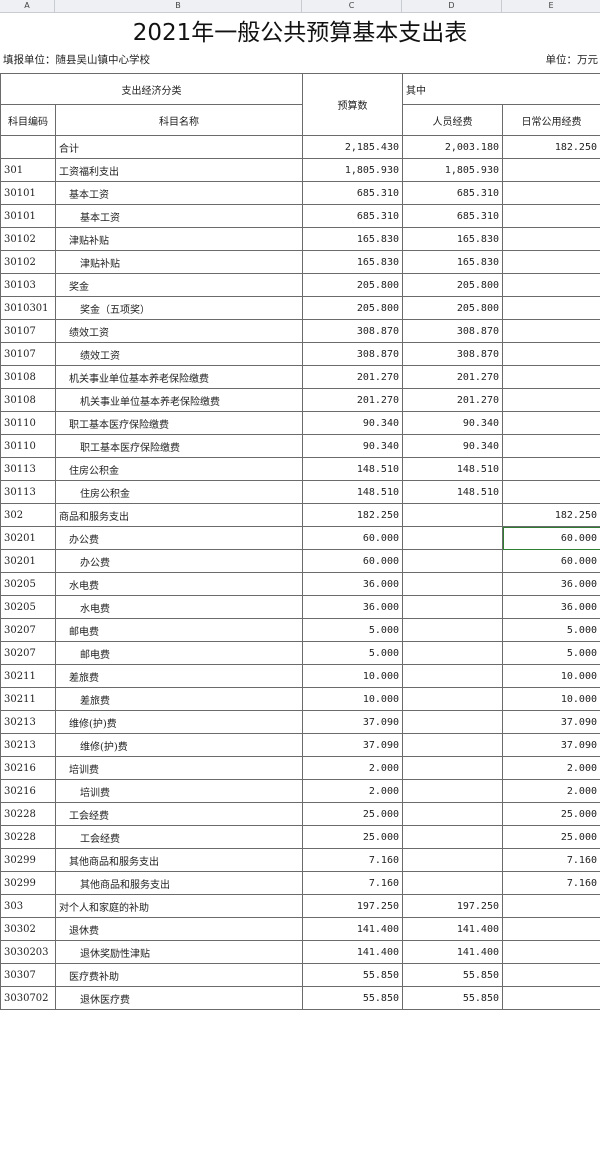 This screenshot has height=1156, width=600. What do you see at coordinates (28, 308) in the screenshot?
I see `cell-code: 3010301` at bounding box center [28, 308].